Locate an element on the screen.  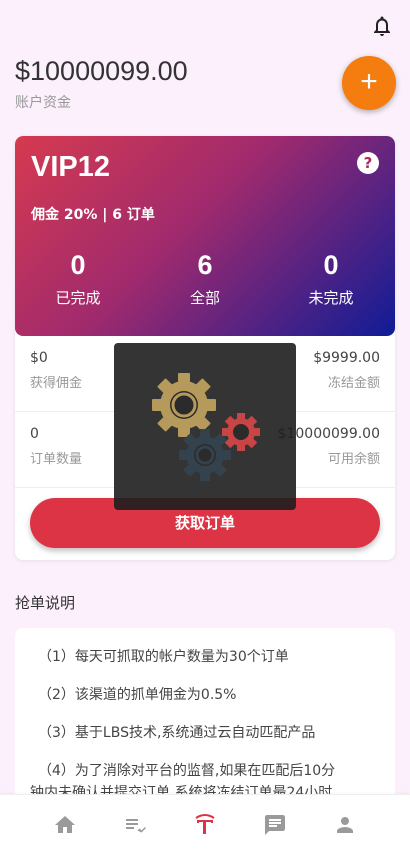
frozen-label: 冻结金额 is located at coordinates (353, 383).